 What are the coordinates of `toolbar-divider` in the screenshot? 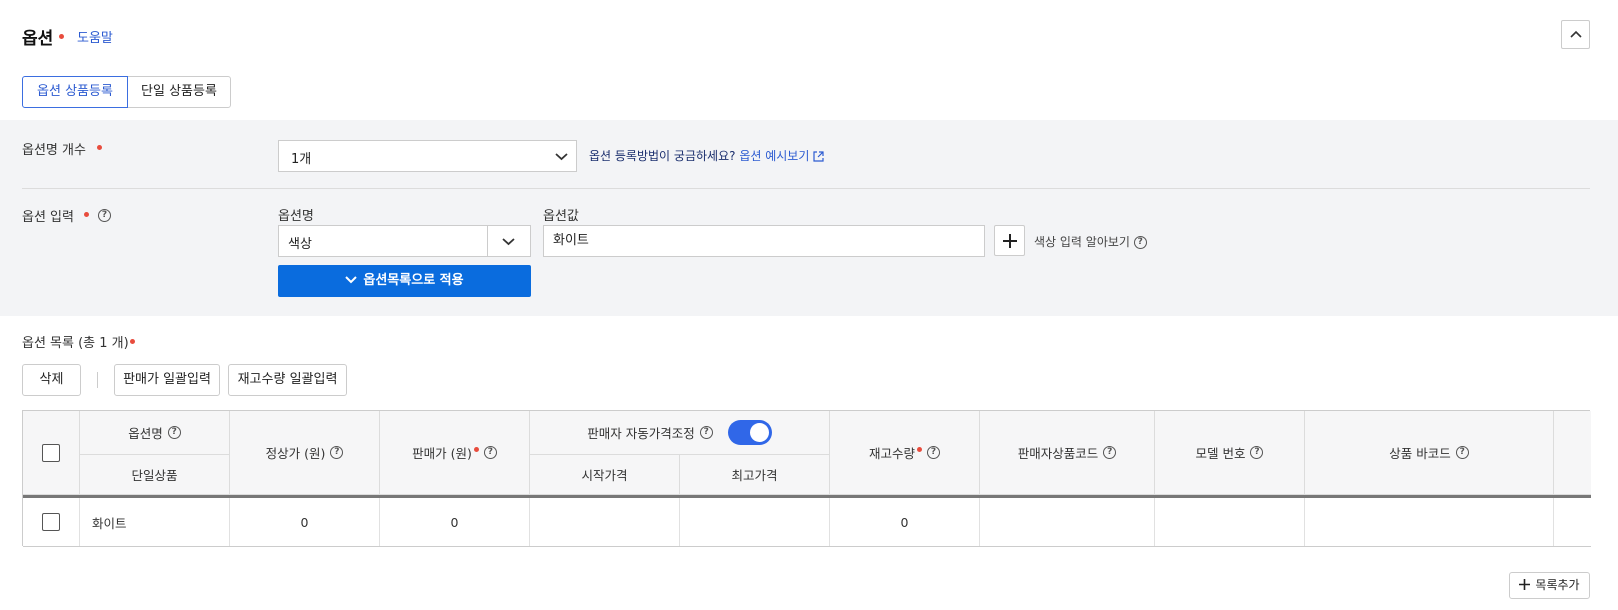 It's located at (97, 380).